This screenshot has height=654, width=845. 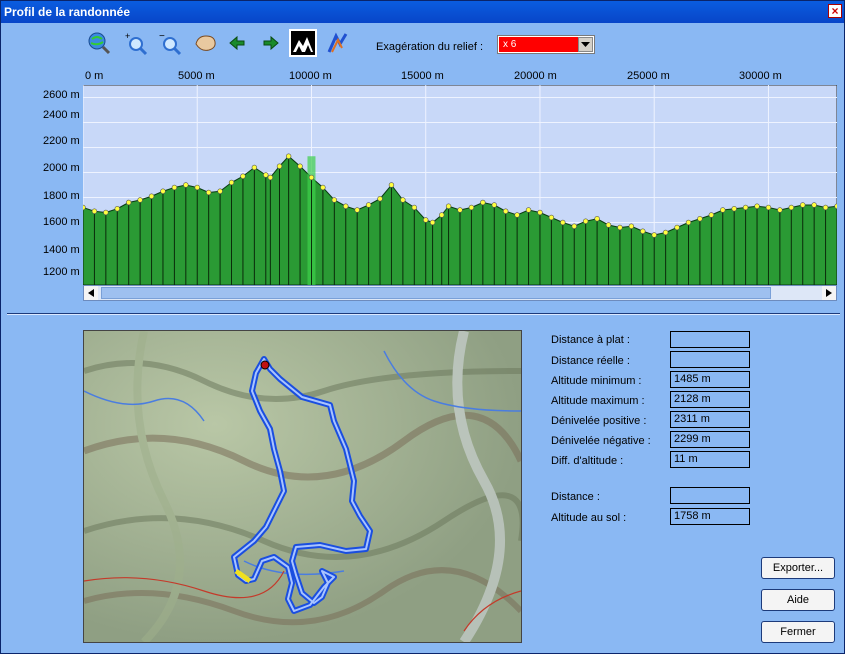 I want to click on globe-zoom-icon, so click(x=99, y=43).